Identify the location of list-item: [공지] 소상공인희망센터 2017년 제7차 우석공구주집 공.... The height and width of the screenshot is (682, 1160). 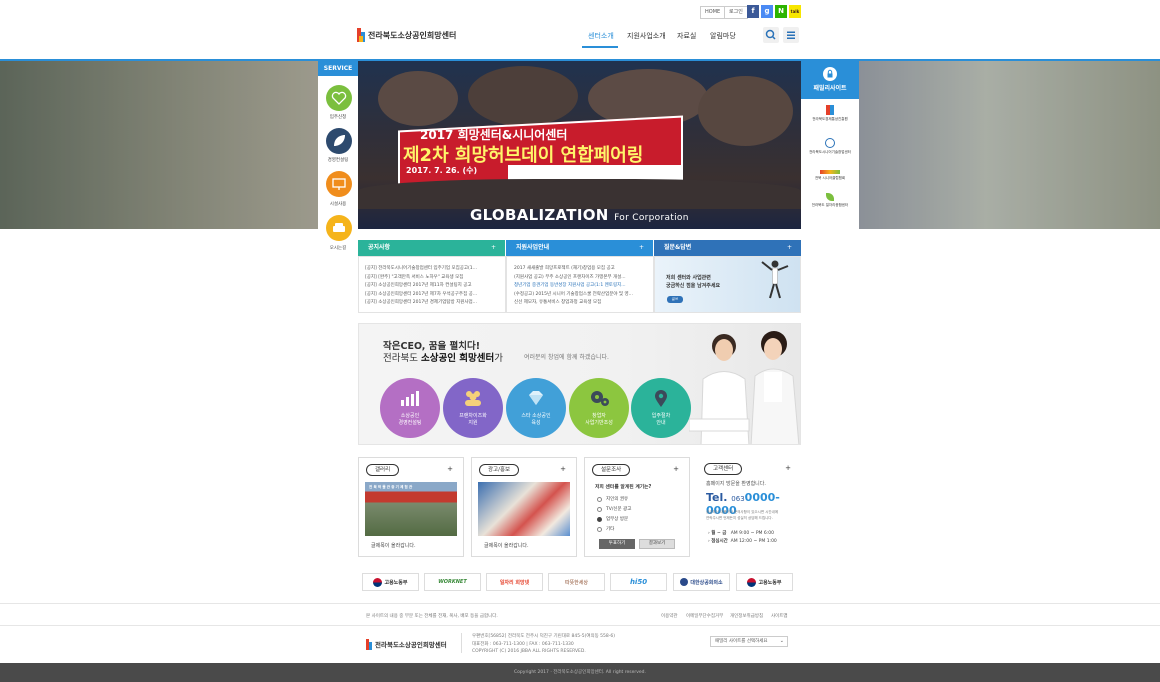
(432, 294).